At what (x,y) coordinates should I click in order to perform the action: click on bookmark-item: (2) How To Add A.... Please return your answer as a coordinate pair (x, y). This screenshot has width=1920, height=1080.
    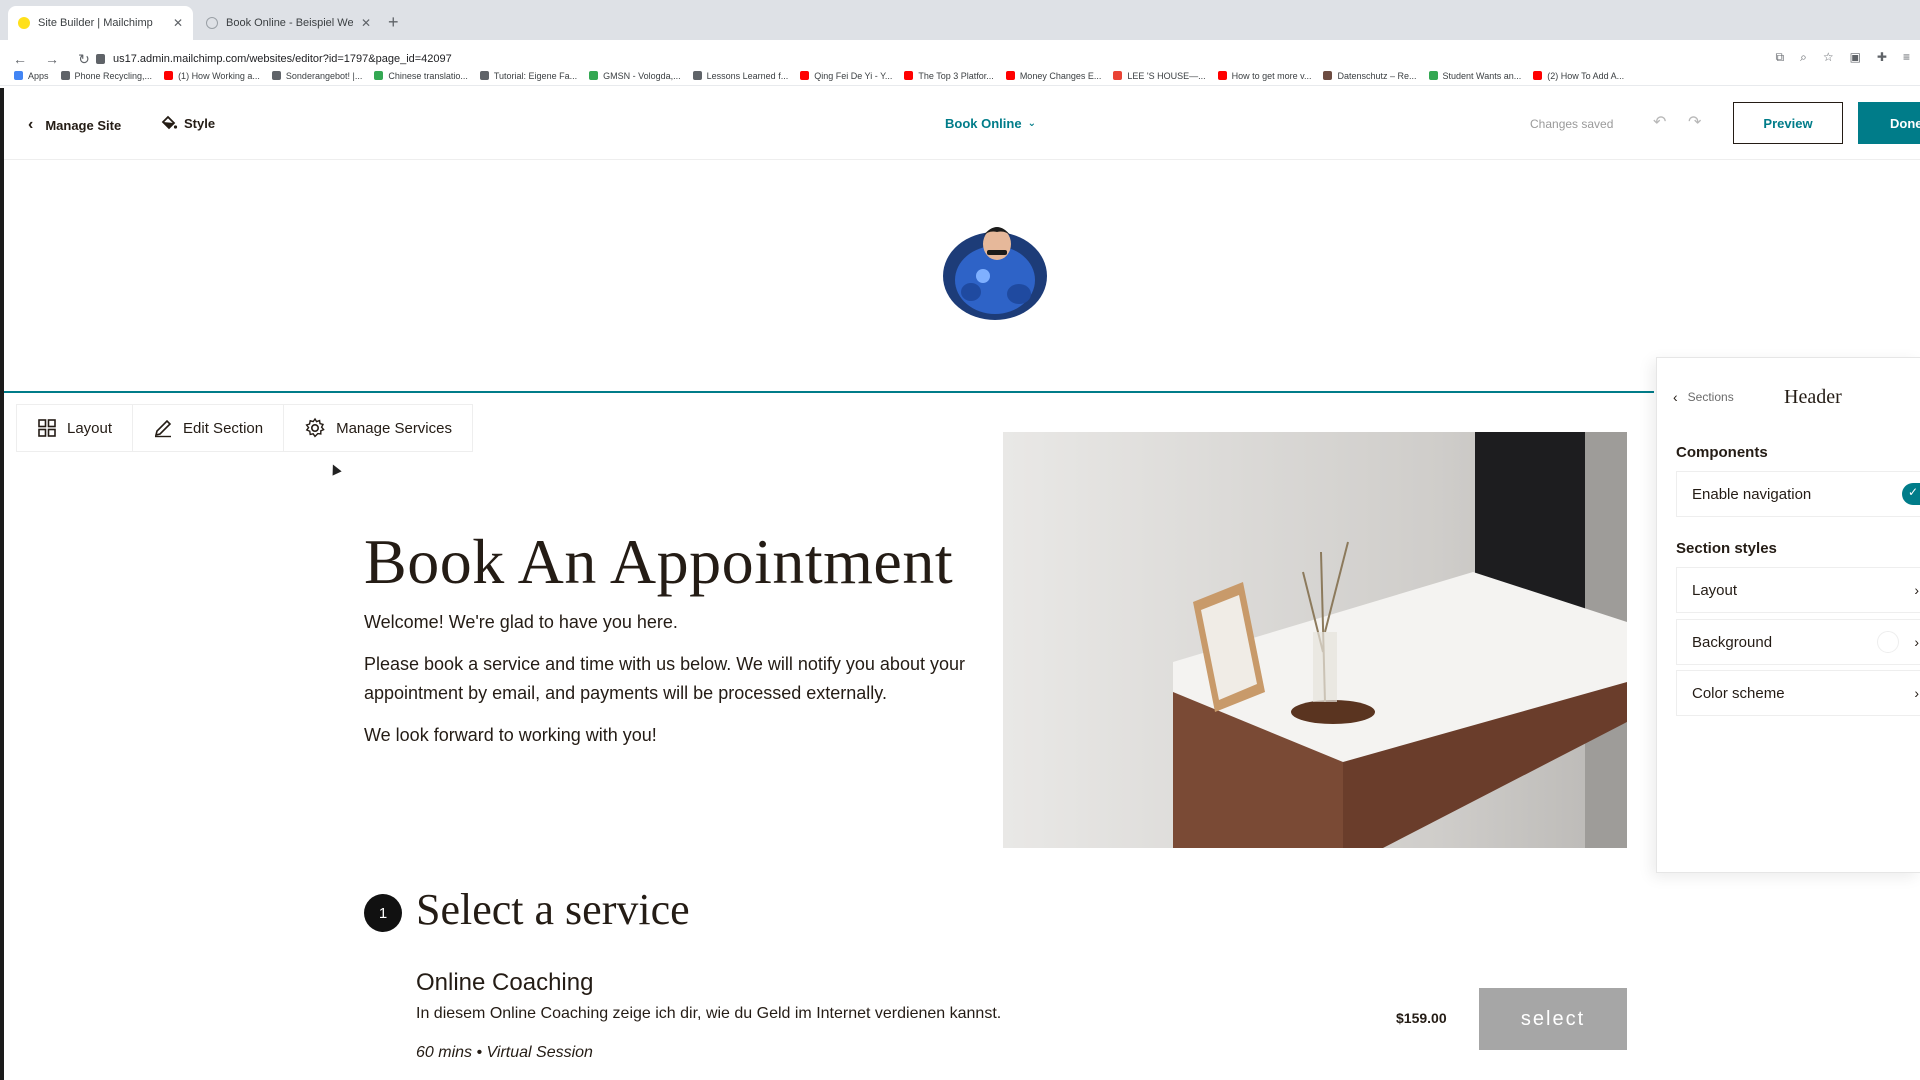
    Looking at the image, I should click on (1578, 76).